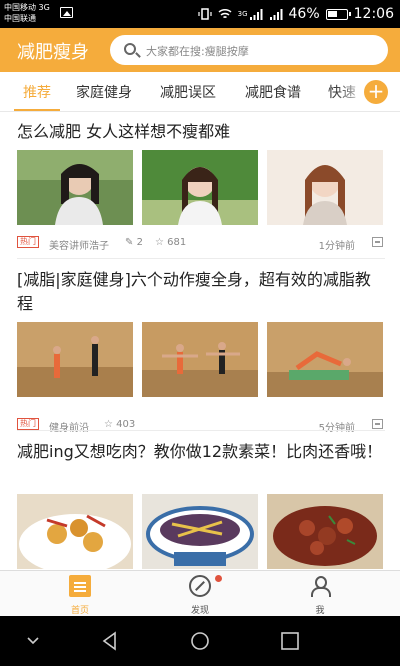  Describe the element at coordinates (188, 92) in the screenshot. I see `tab-diet-myths: 减肥误区` at that location.